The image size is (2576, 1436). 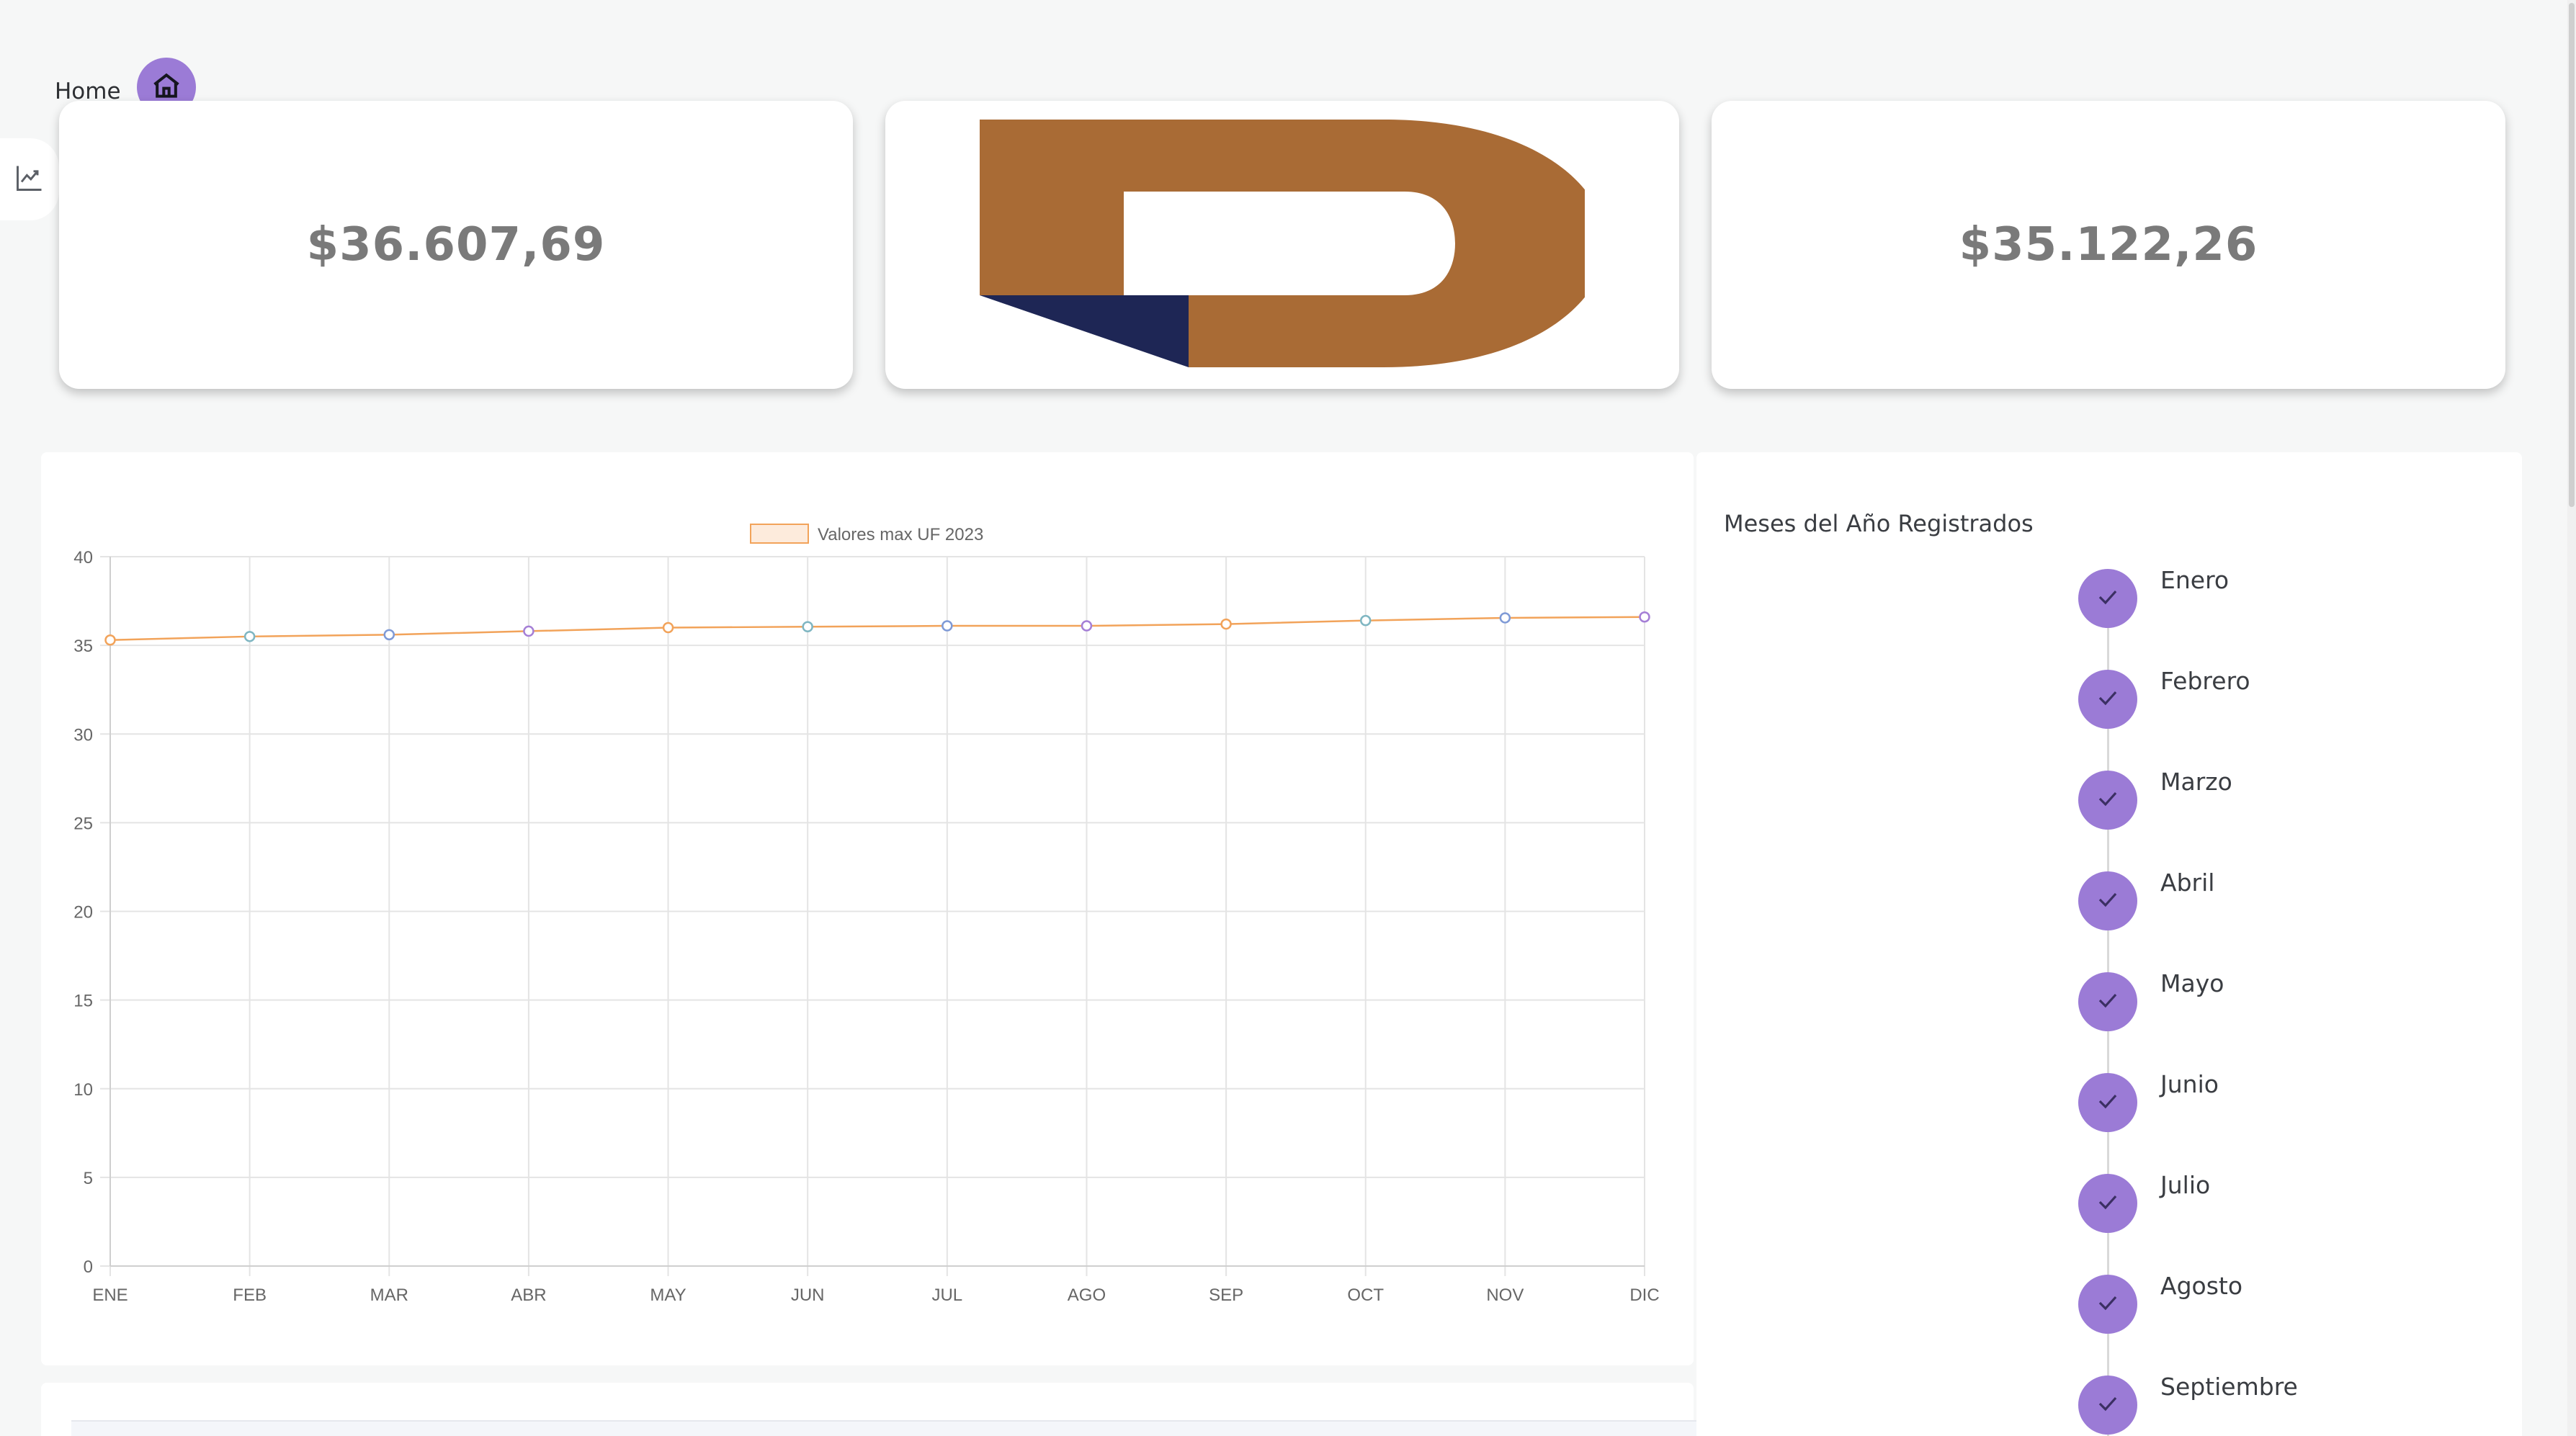 I want to click on y-tick-label: 0, so click(x=88, y=1267).